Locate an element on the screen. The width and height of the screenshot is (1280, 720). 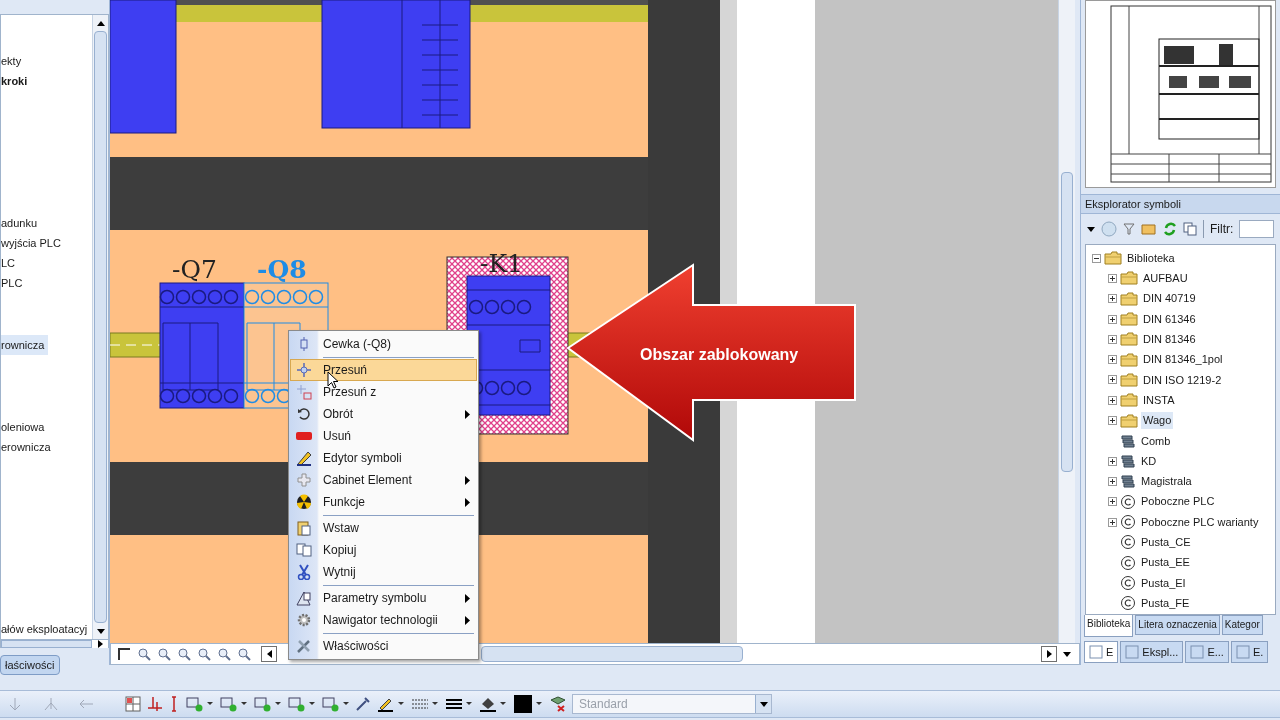
menu-item: Przesuń z is located at coordinates (383, 392).